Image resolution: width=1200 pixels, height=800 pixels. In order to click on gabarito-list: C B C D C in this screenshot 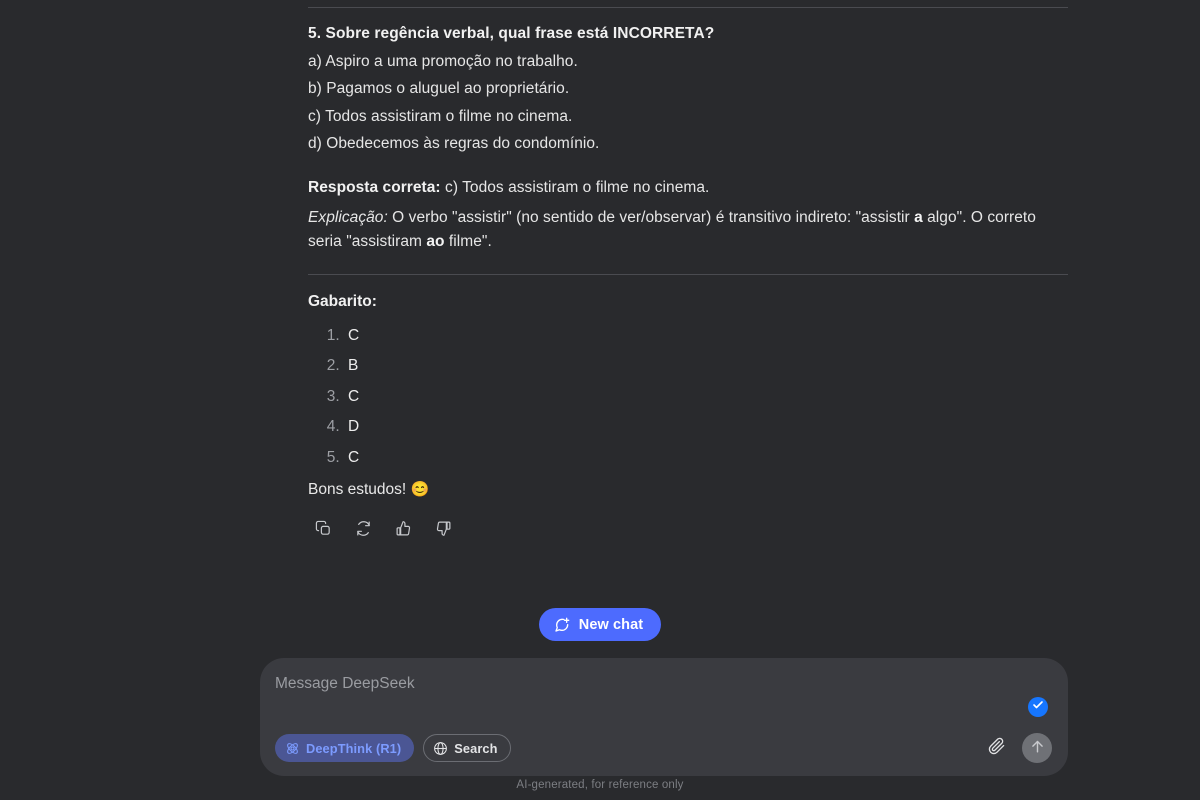, I will do `click(688, 397)`.